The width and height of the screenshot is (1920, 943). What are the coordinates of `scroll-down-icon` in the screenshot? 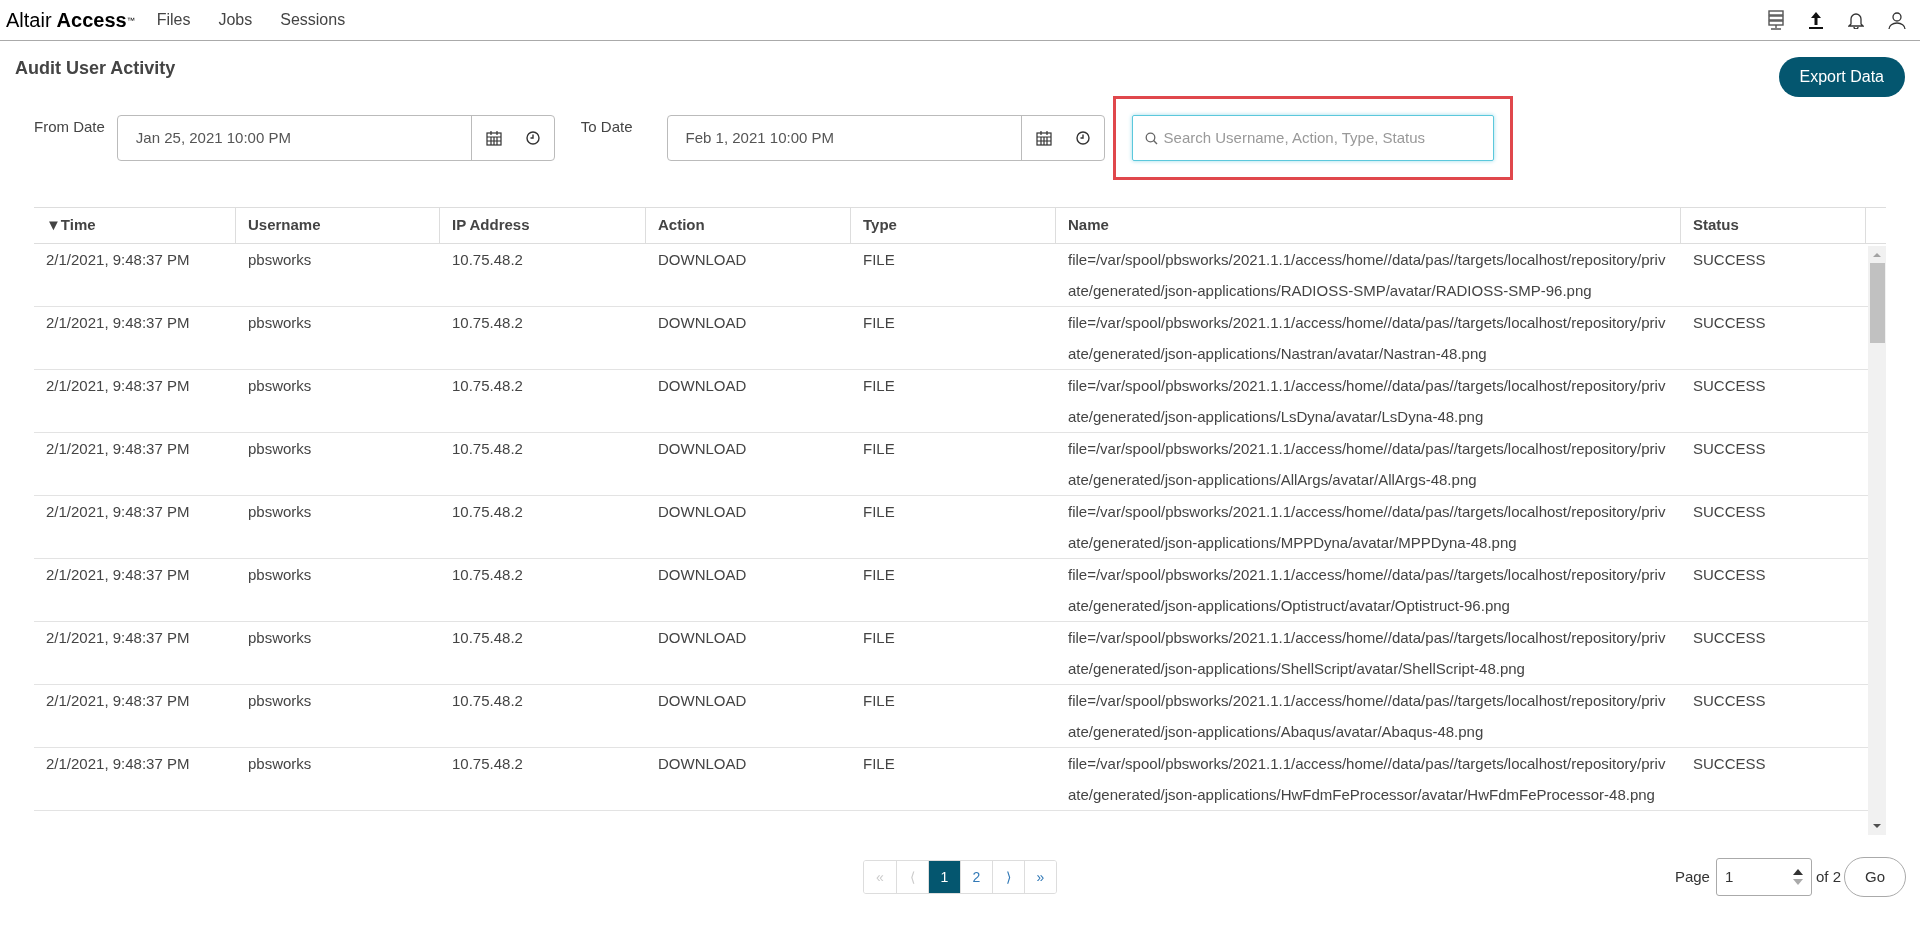 It's located at (1877, 826).